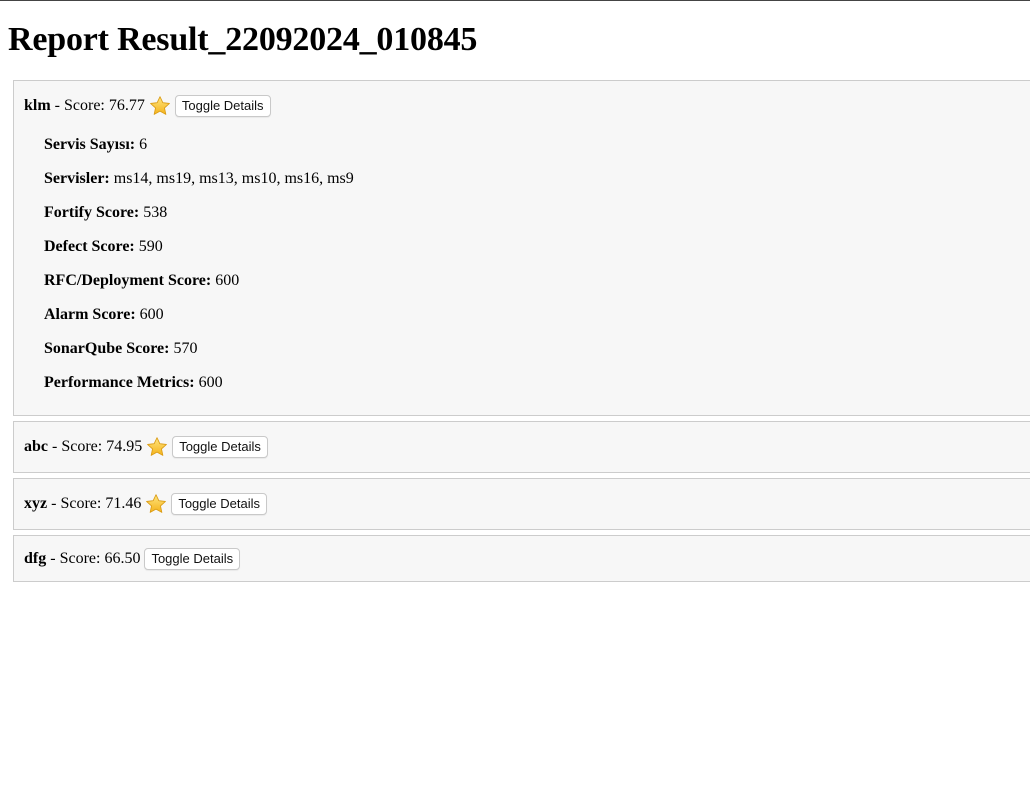 The width and height of the screenshot is (1030, 801). Describe the element at coordinates (143, 144) in the screenshot. I see `detail-value: 6` at that location.